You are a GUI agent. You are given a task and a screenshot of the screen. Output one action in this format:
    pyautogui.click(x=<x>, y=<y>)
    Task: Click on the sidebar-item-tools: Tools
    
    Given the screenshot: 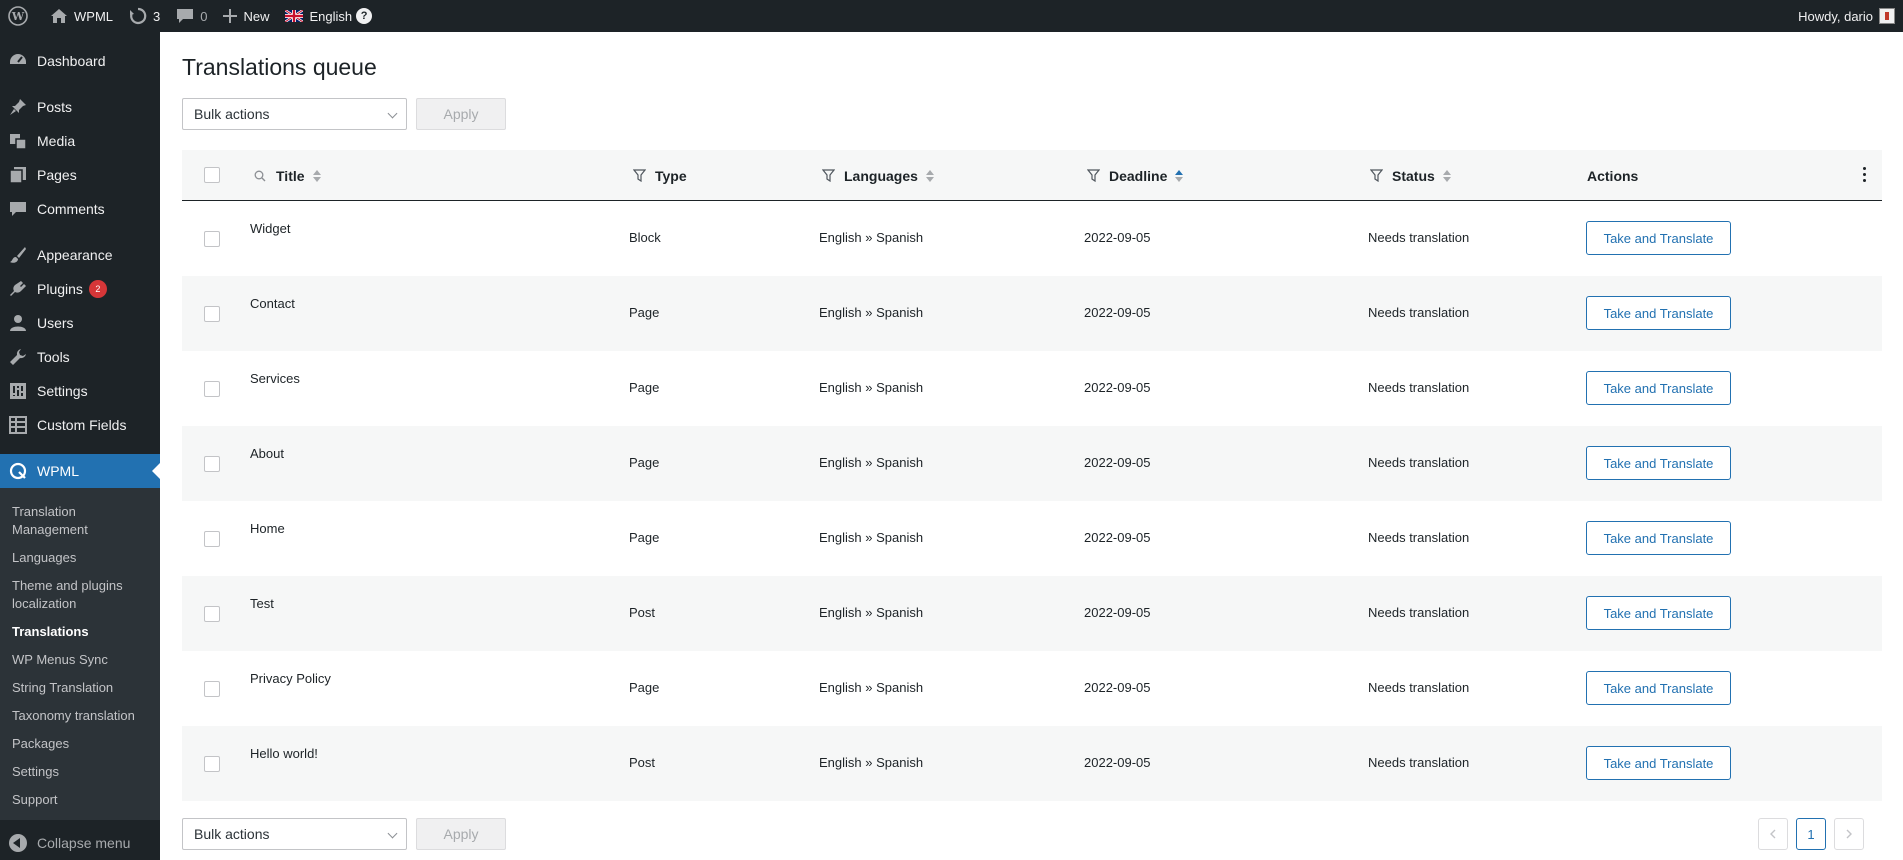 What is the action you would take?
    pyautogui.click(x=80, y=357)
    